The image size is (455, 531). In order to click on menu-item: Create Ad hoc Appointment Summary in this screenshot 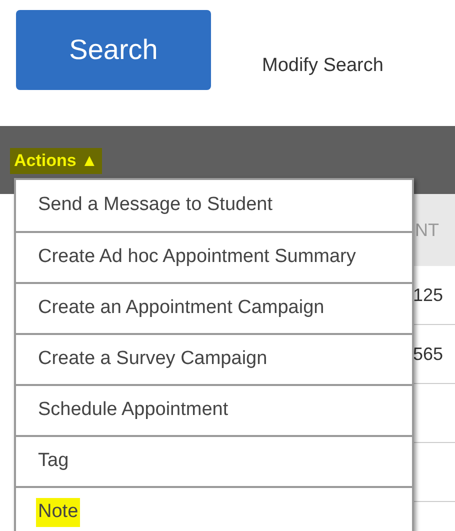, I will do `click(214, 256)`.